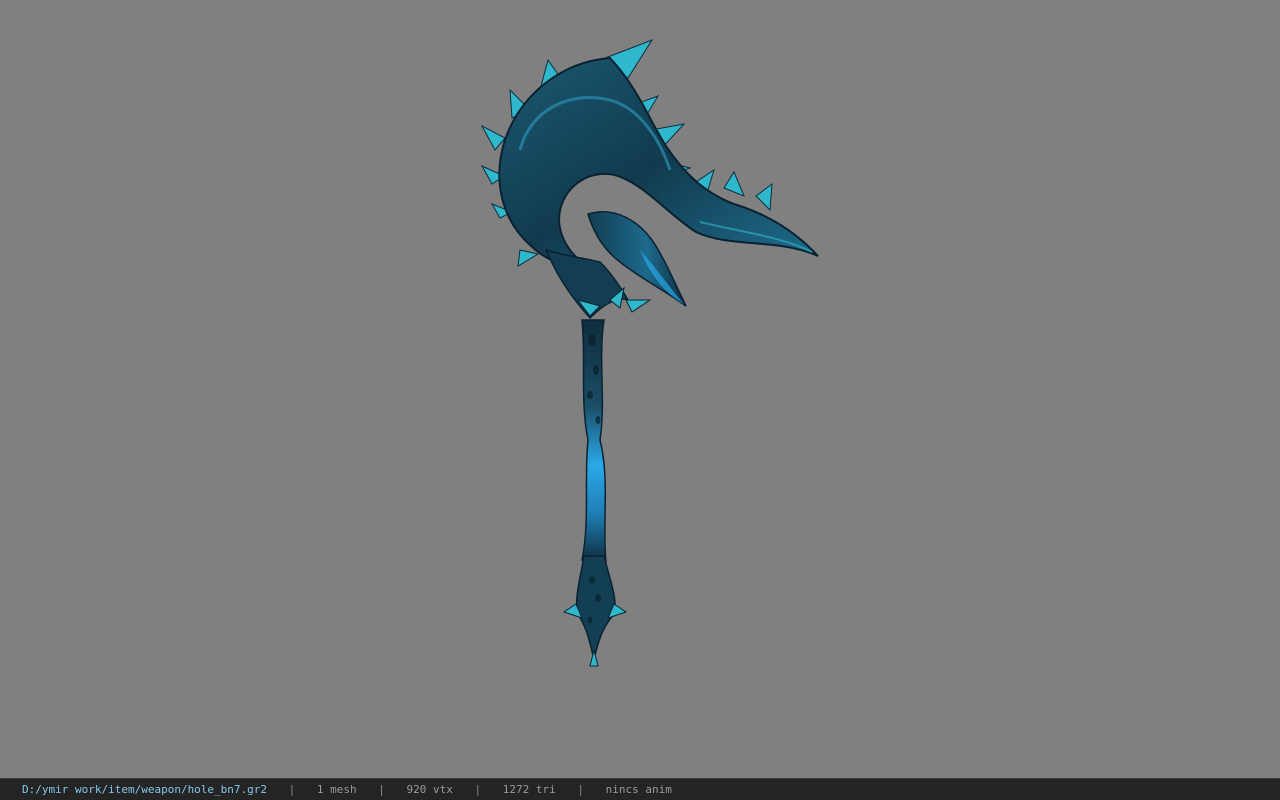  What do you see at coordinates (145, 789) in the screenshot?
I see `file-path: D:/ymir work/item/weapon/hole_bn7.gr2` at bounding box center [145, 789].